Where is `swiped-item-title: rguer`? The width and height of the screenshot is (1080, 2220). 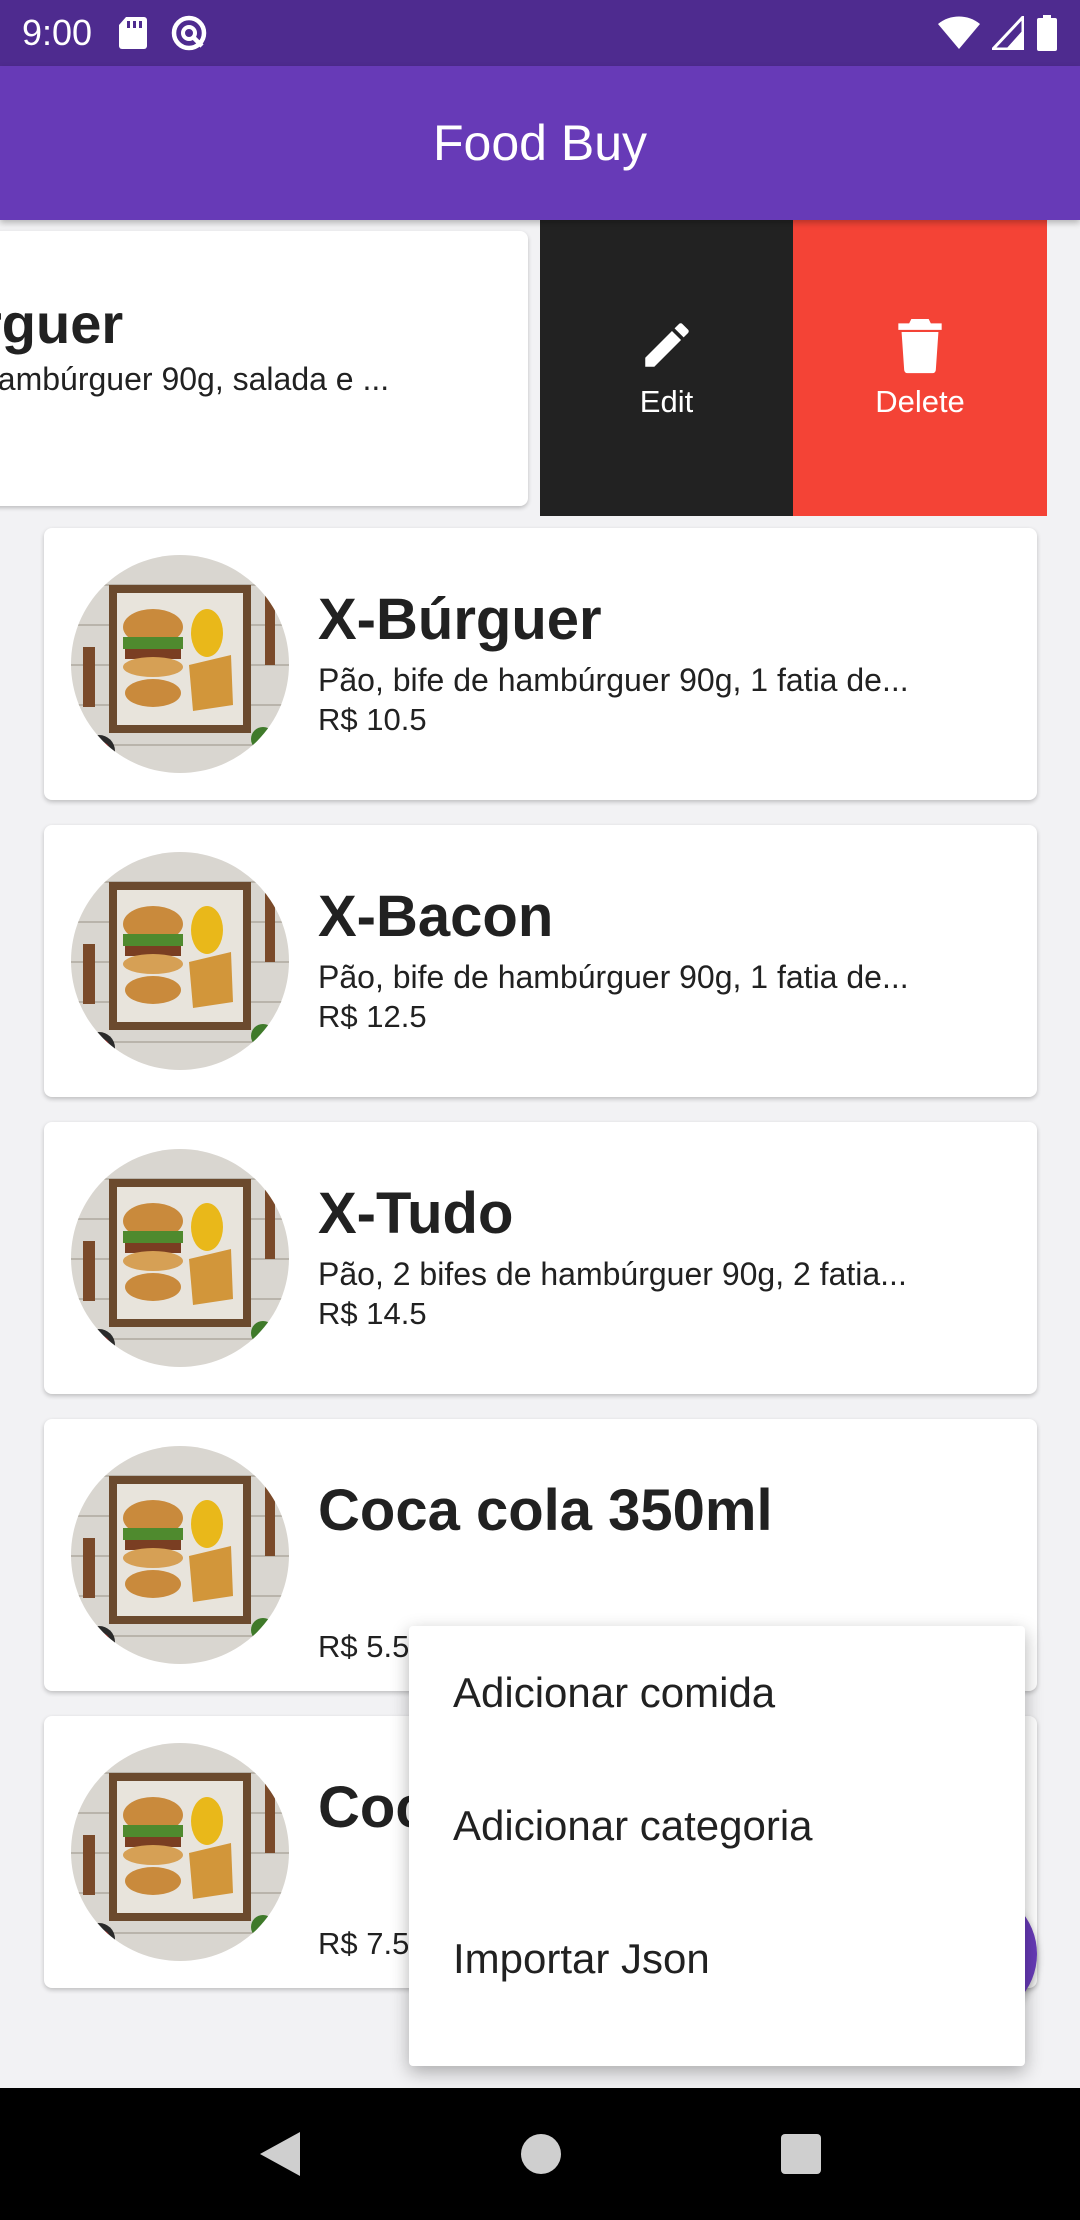
swiped-item-title: rguer is located at coordinates (62, 323).